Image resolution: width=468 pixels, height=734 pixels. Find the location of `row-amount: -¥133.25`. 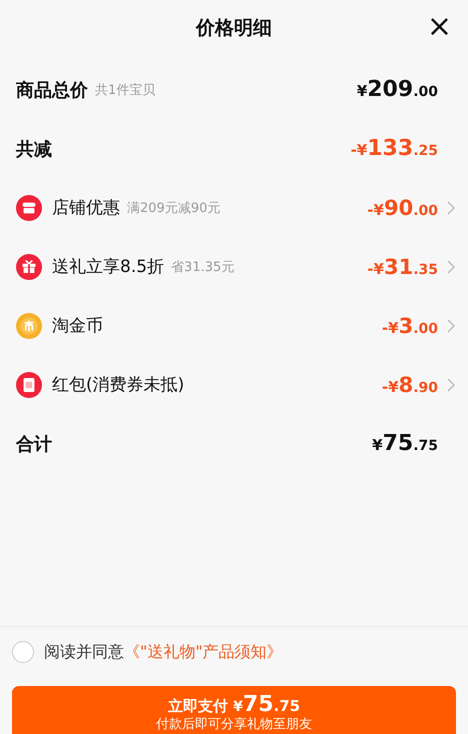

row-amount: -¥133.25 is located at coordinates (394, 148).